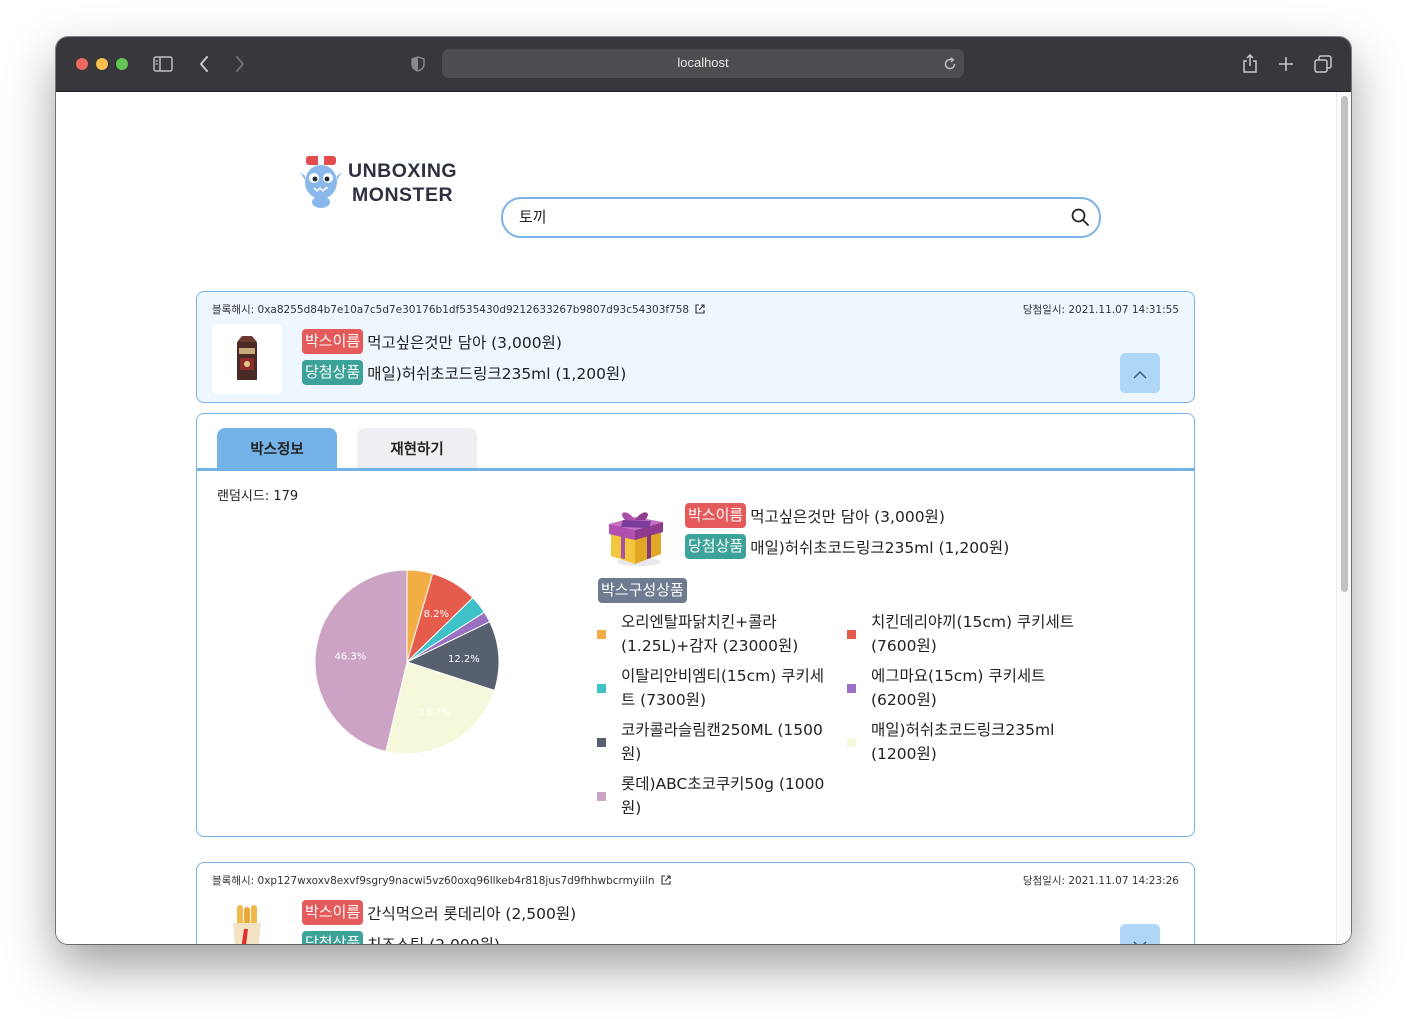  What do you see at coordinates (636, 539) in the screenshot?
I see `gift-box-icon` at bounding box center [636, 539].